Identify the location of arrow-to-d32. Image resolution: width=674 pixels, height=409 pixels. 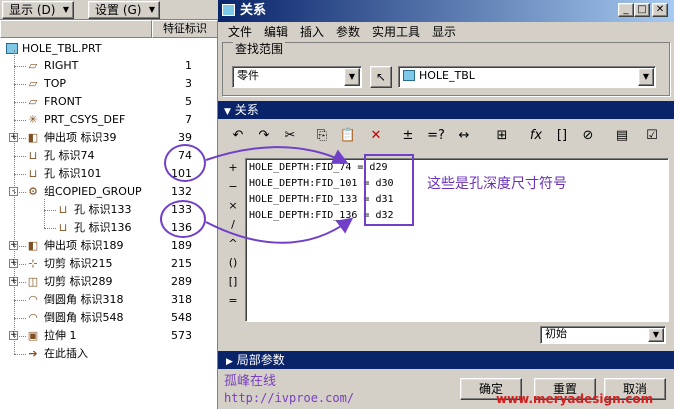
(279, 230).